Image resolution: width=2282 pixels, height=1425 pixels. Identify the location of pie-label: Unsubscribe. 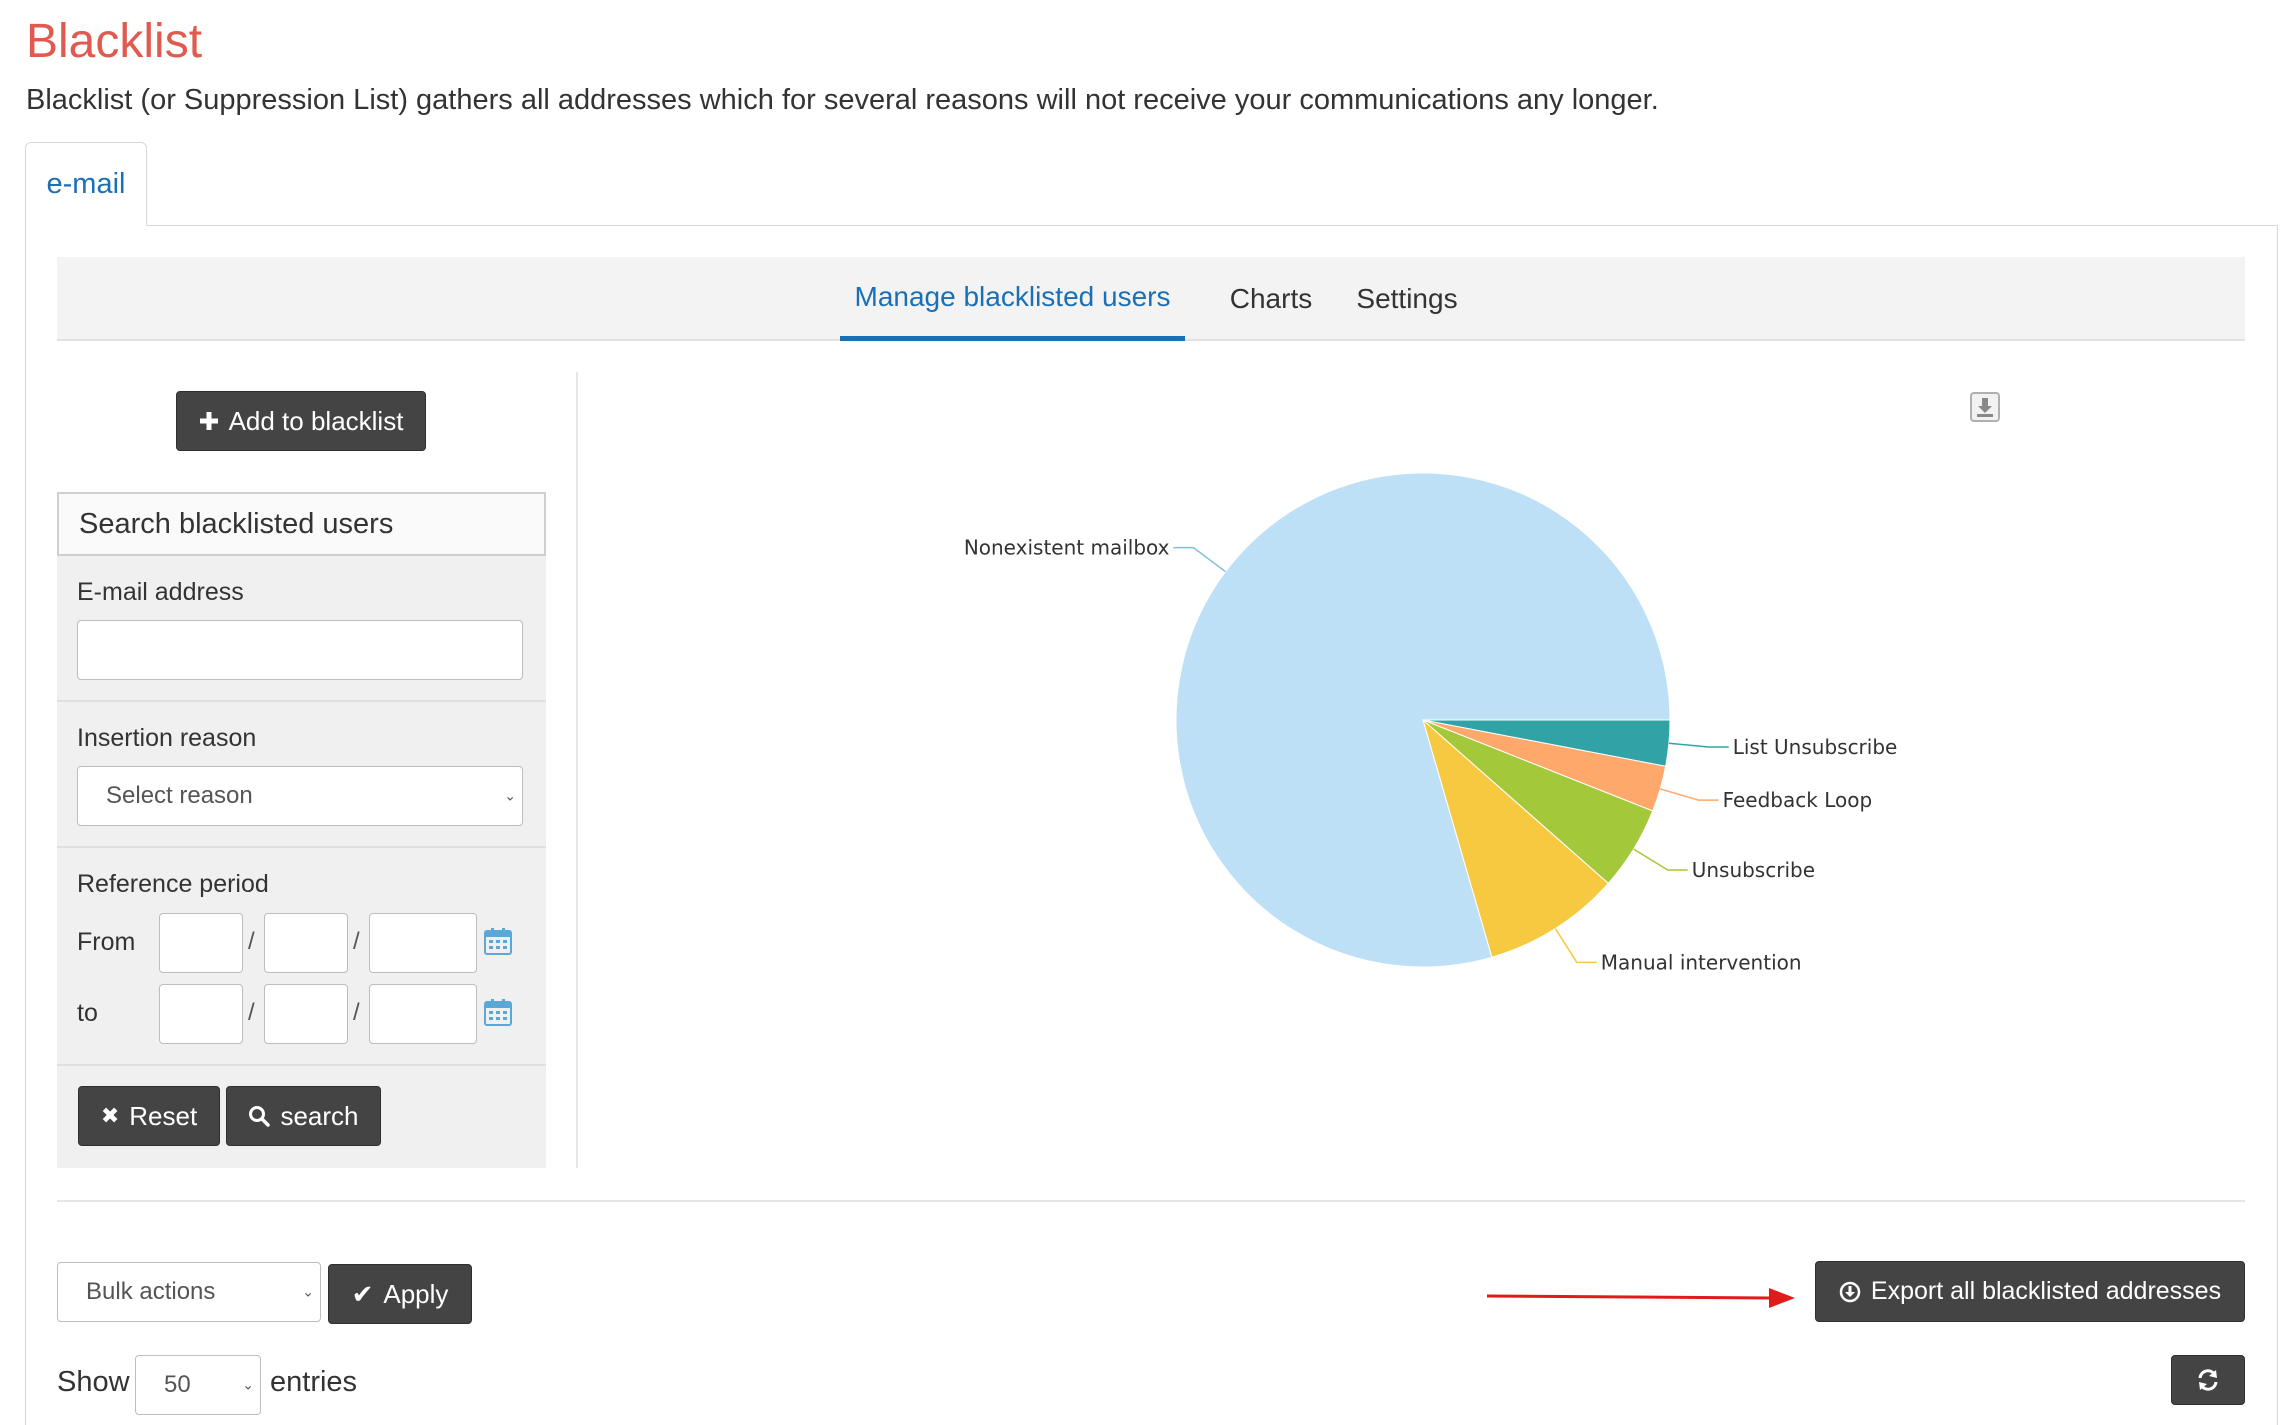
(1753, 870).